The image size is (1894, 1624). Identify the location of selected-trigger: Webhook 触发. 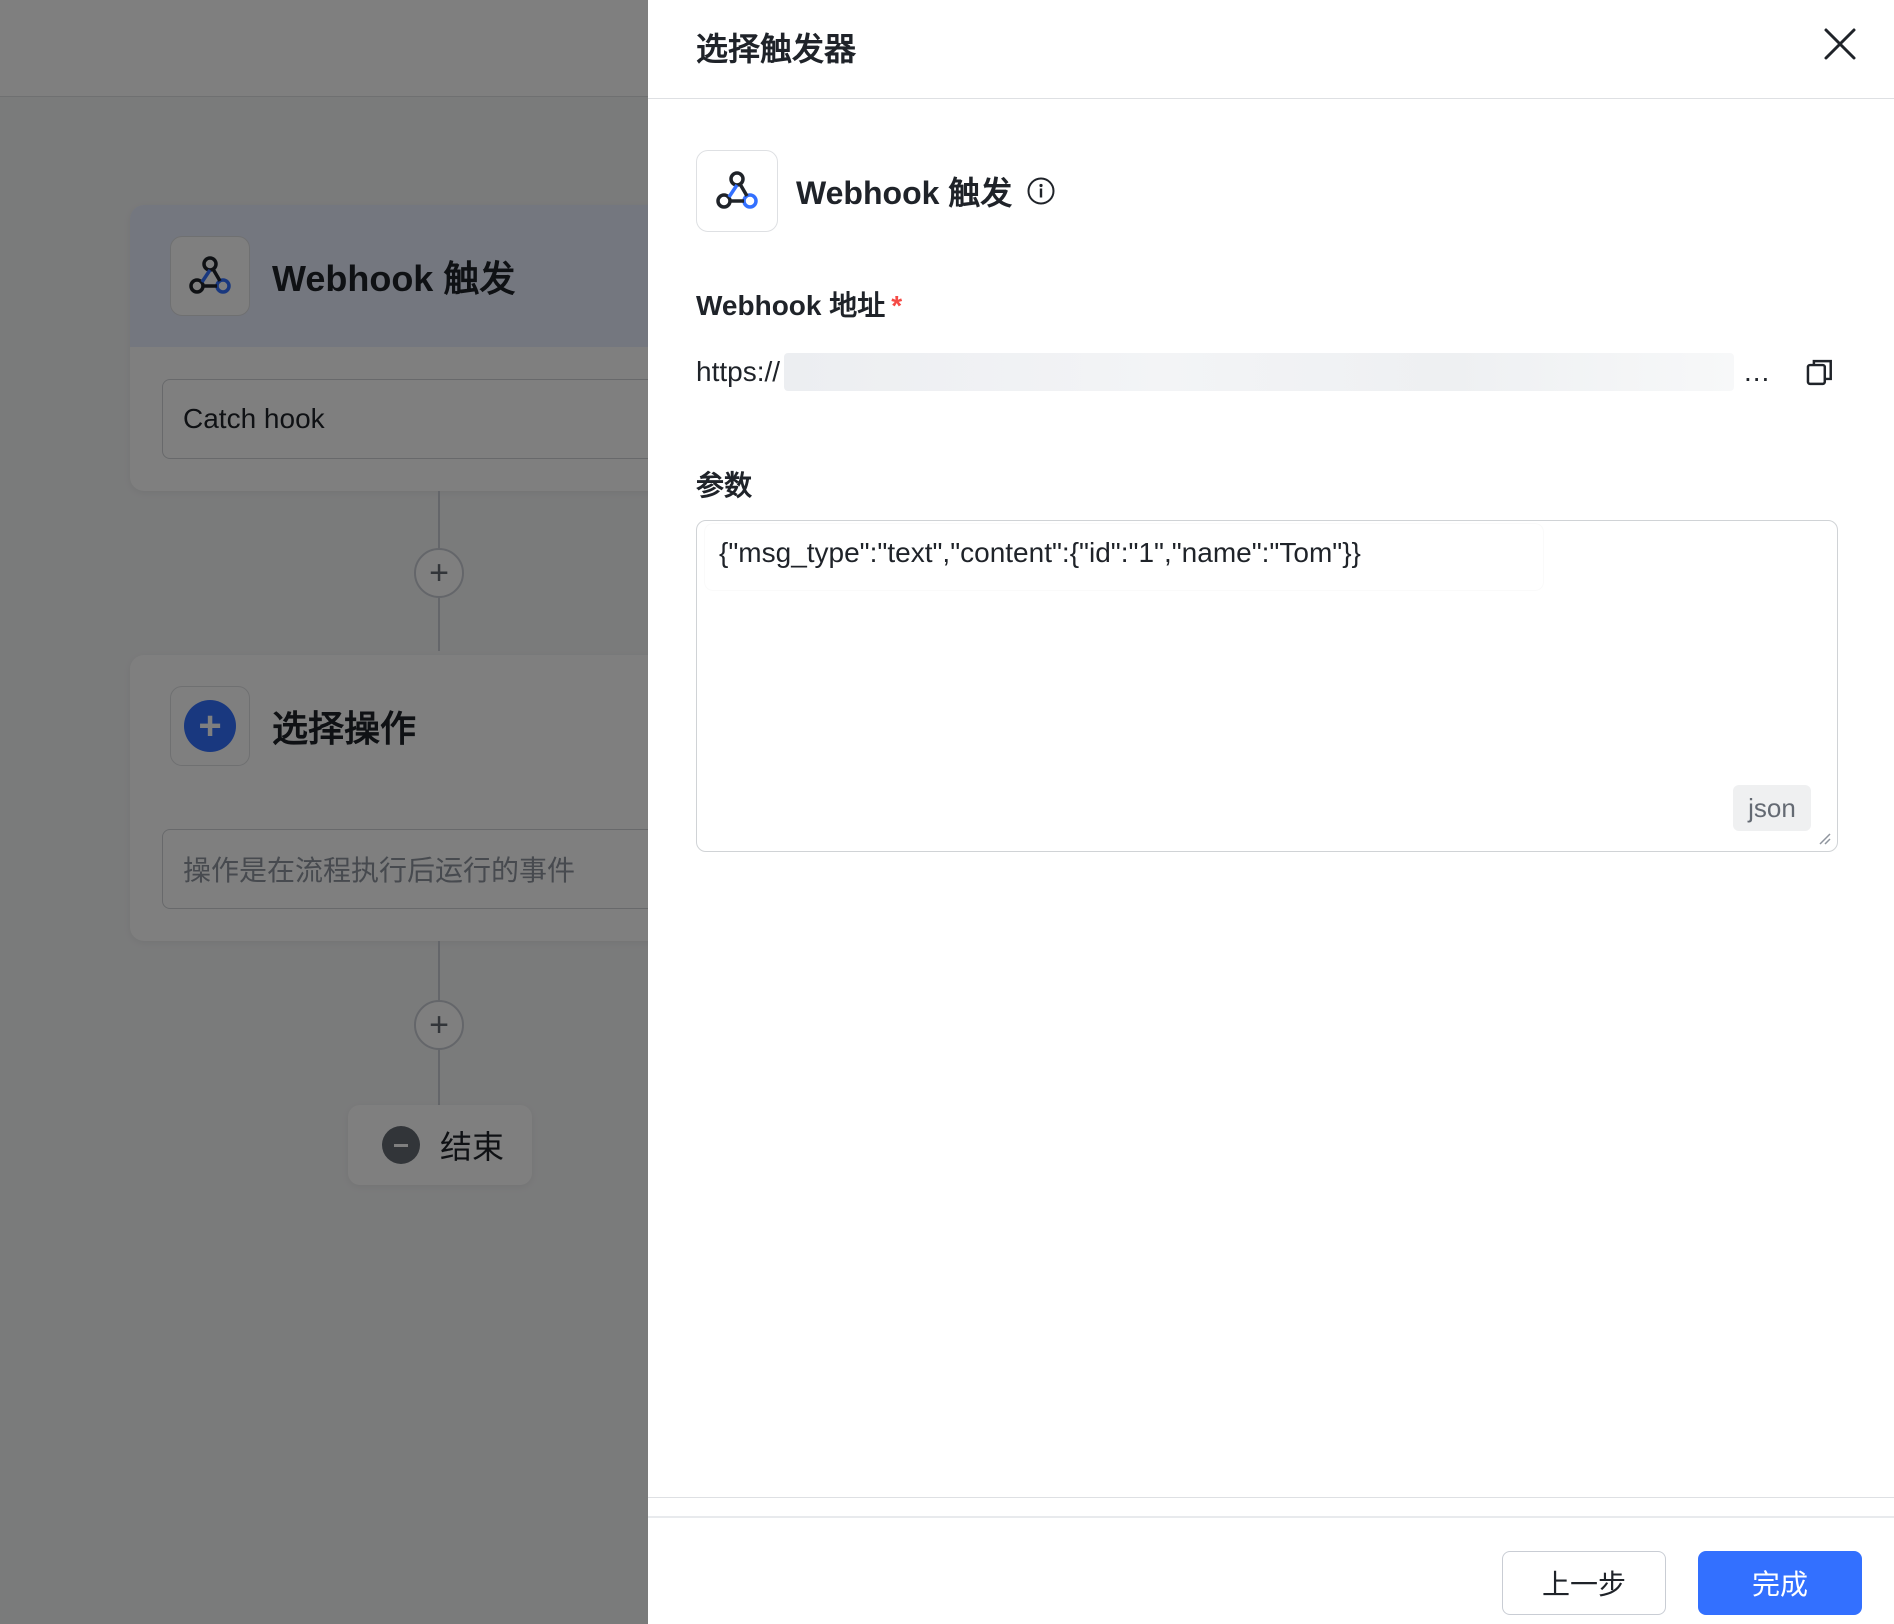
(876, 191).